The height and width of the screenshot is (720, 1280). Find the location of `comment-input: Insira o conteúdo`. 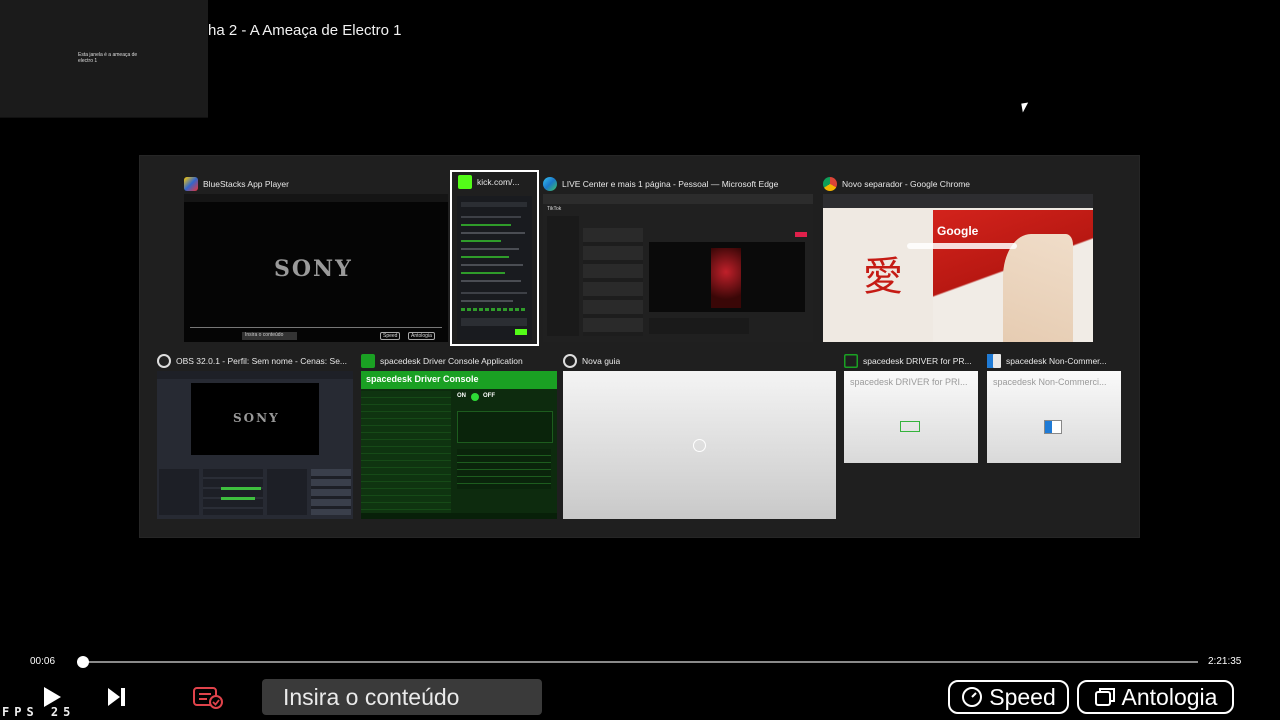

comment-input: Insira o conteúdo is located at coordinates (402, 697).